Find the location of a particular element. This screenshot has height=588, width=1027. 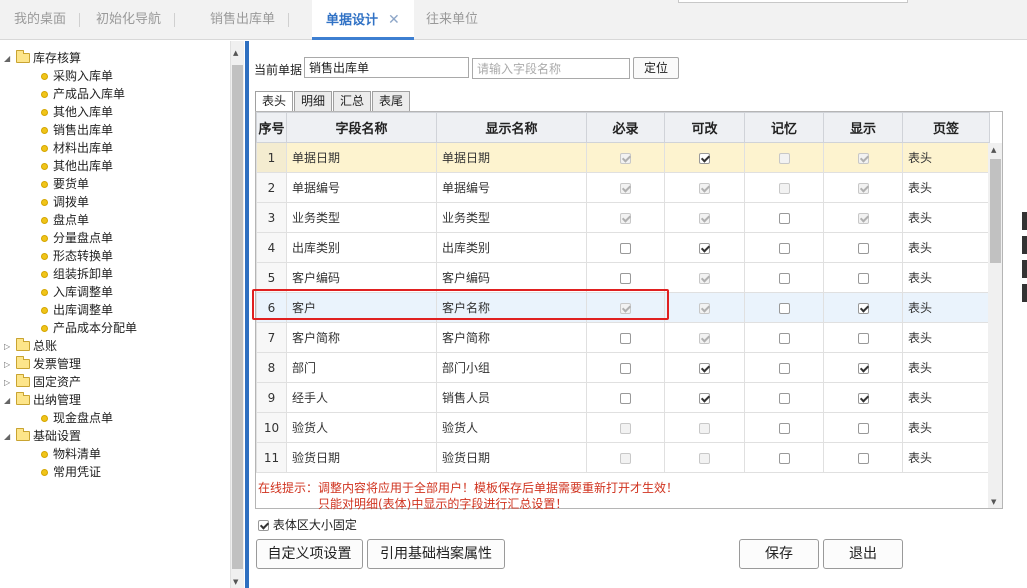

table-row: 2 单据编号 单据编号 表头 is located at coordinates (623, 187).